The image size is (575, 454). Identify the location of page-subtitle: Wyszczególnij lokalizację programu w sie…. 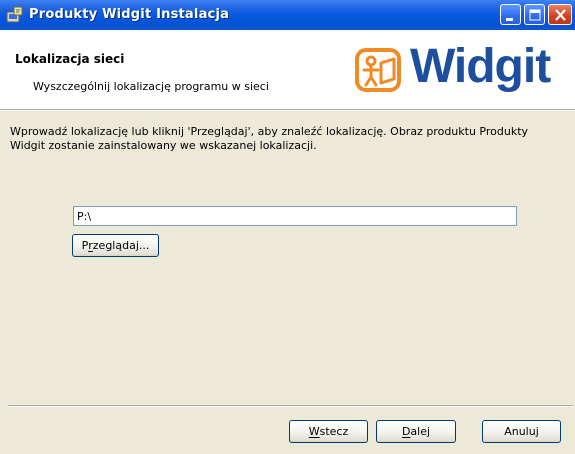
(151, 86).